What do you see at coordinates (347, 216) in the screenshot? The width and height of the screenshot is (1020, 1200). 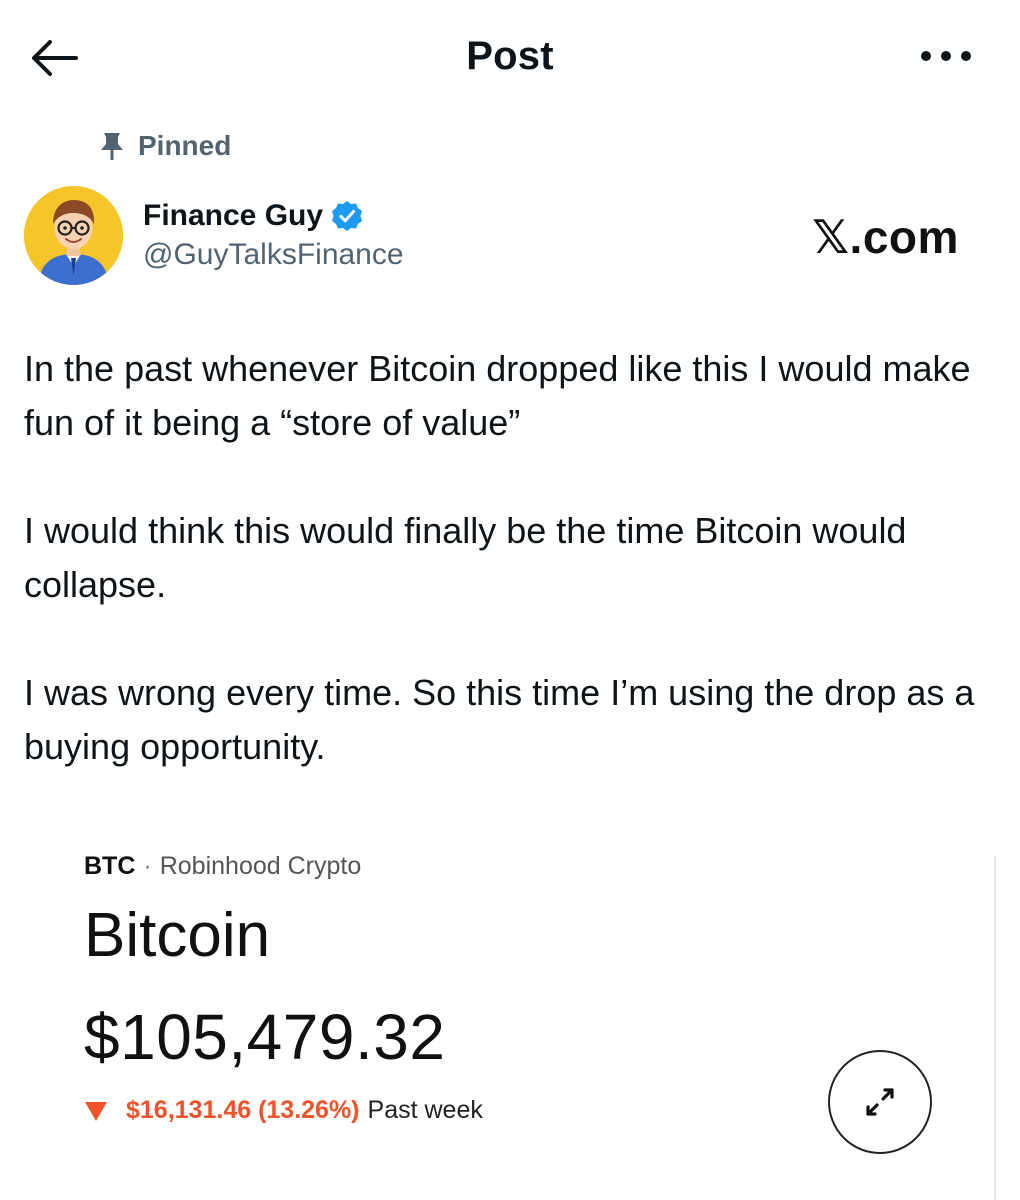 I see `verified-badge-icon` at bounding box center [347, 216].